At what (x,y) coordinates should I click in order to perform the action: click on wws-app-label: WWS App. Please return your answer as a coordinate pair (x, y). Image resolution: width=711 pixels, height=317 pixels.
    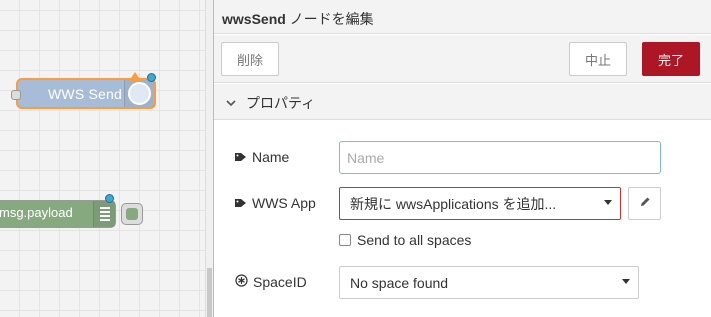
    Looking at the image, I should click on (275, 203).